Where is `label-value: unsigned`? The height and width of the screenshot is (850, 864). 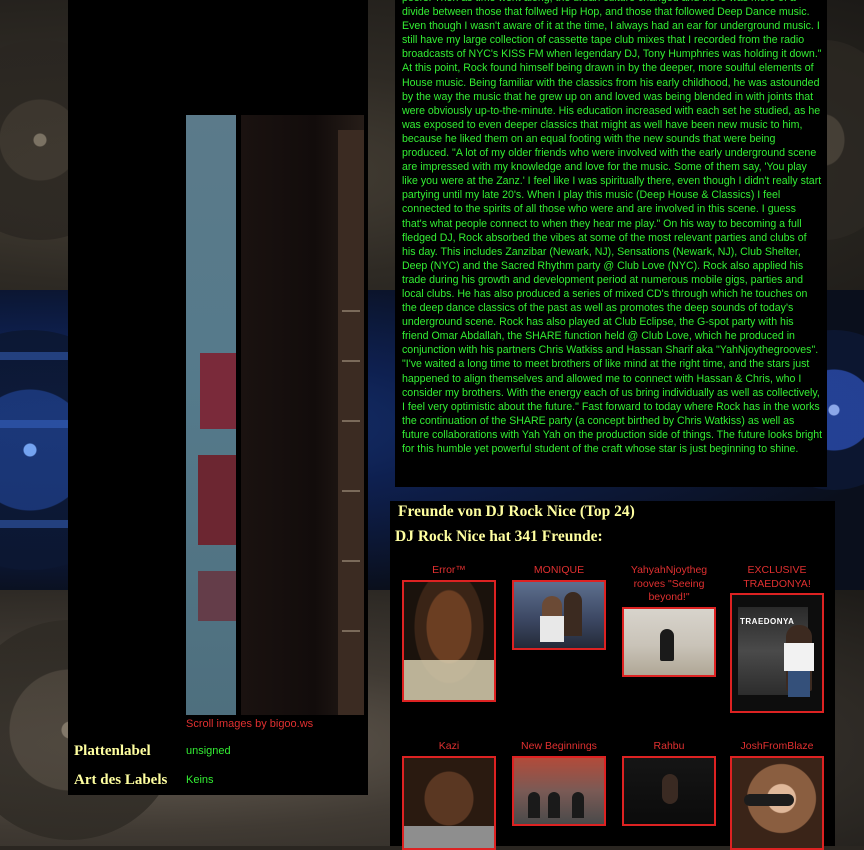 label-value: unsigned is located at coordinates (208, 751).